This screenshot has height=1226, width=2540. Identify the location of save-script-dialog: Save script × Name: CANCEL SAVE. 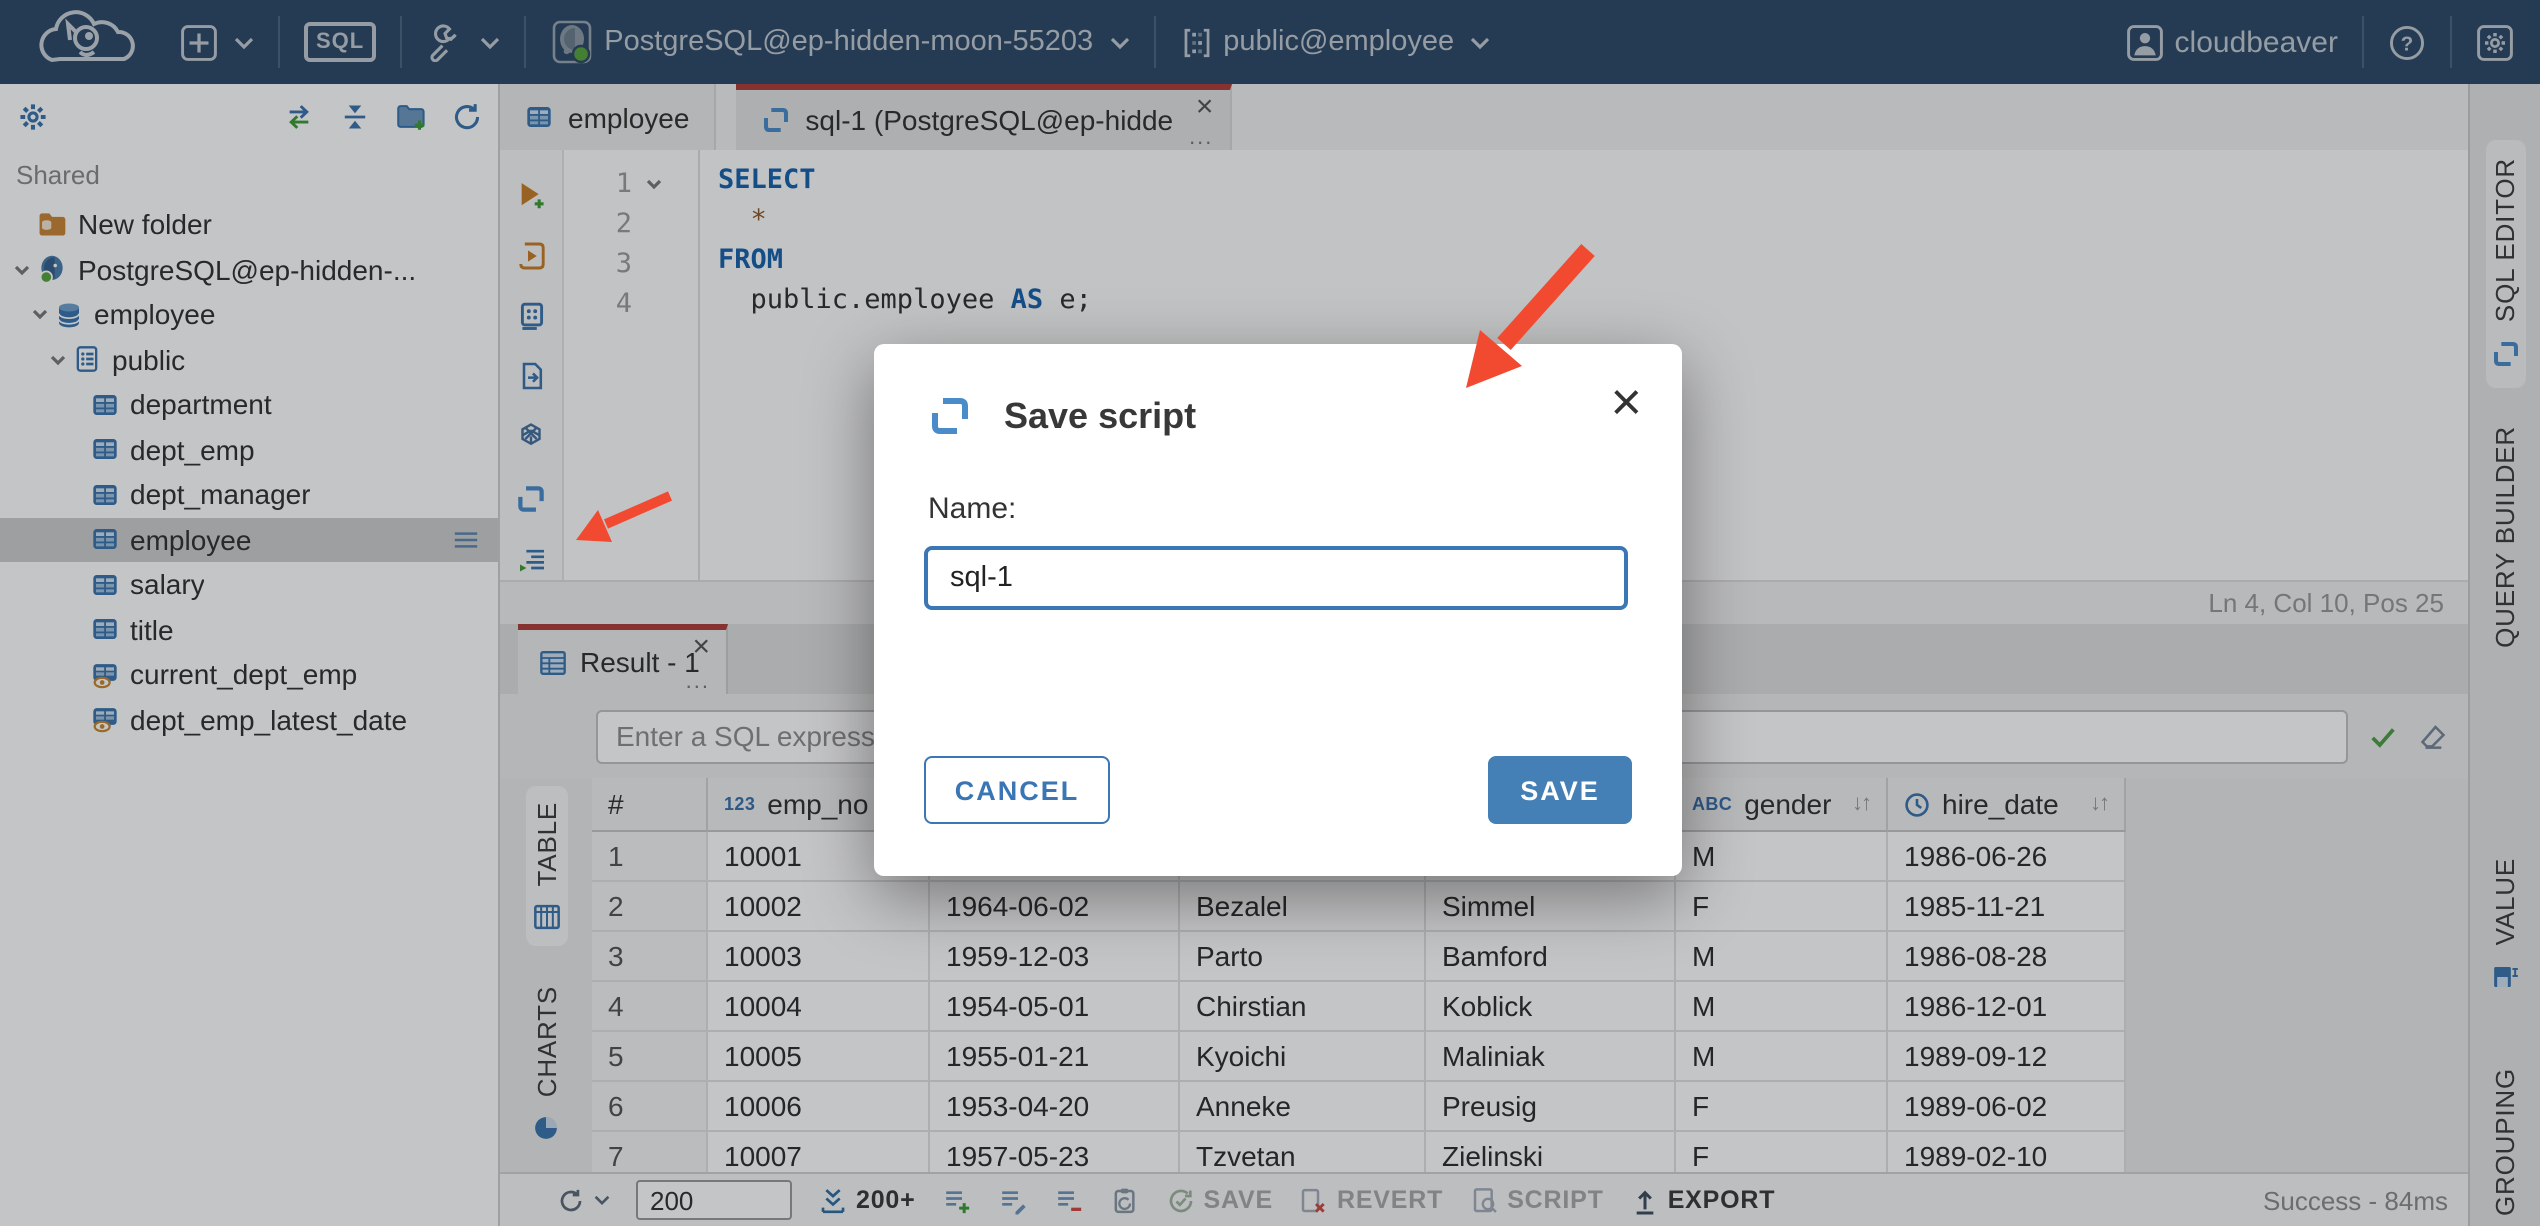
(1278, 610).